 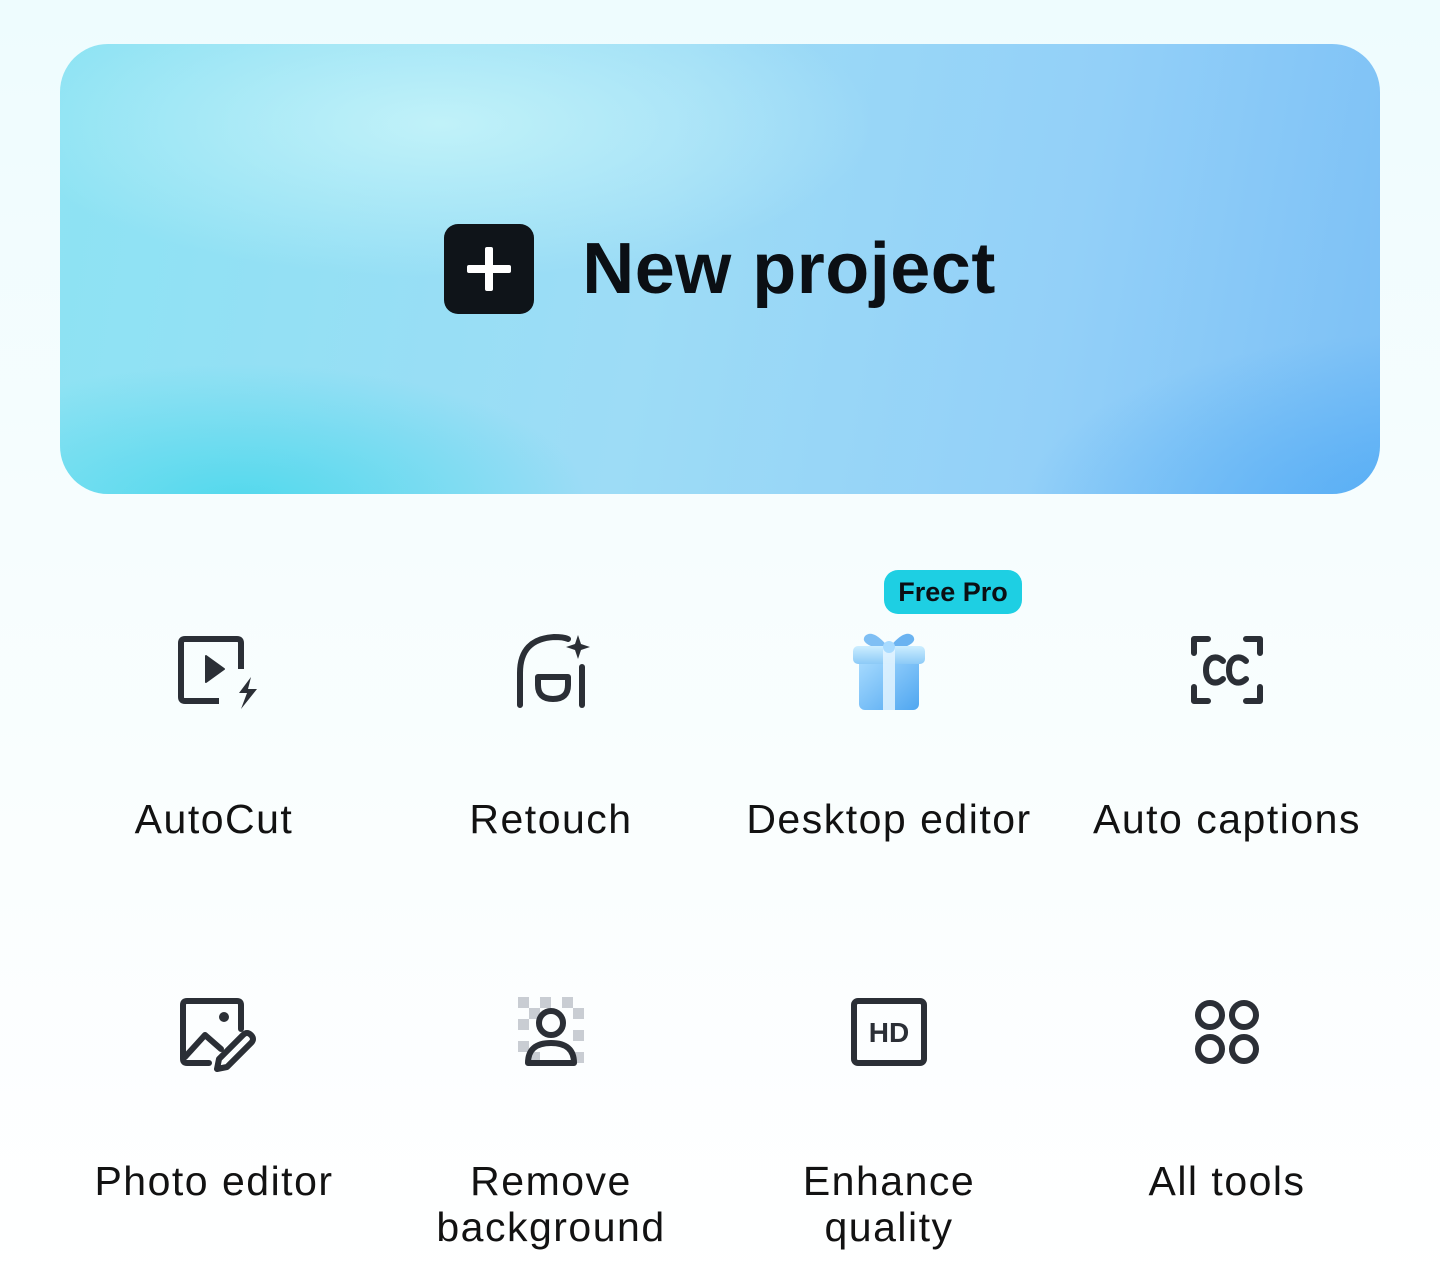 I want to click on hd-icon: HD, so click(x=889, y=1032).